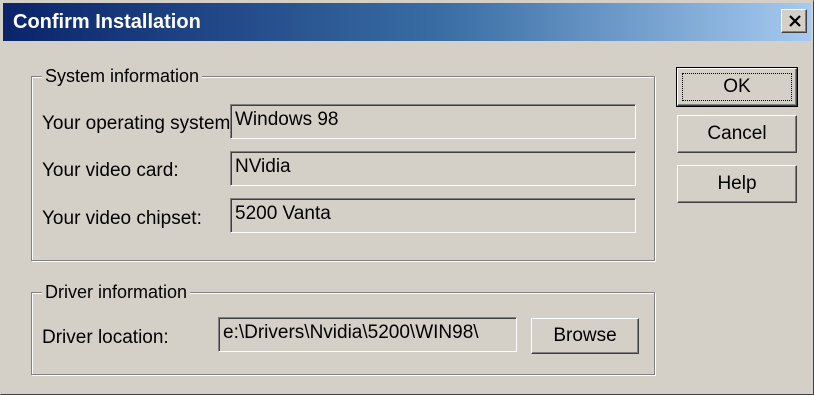 This screenshot has width=814, height=395. I want to click on ok-button: OK, so click(737, 87).